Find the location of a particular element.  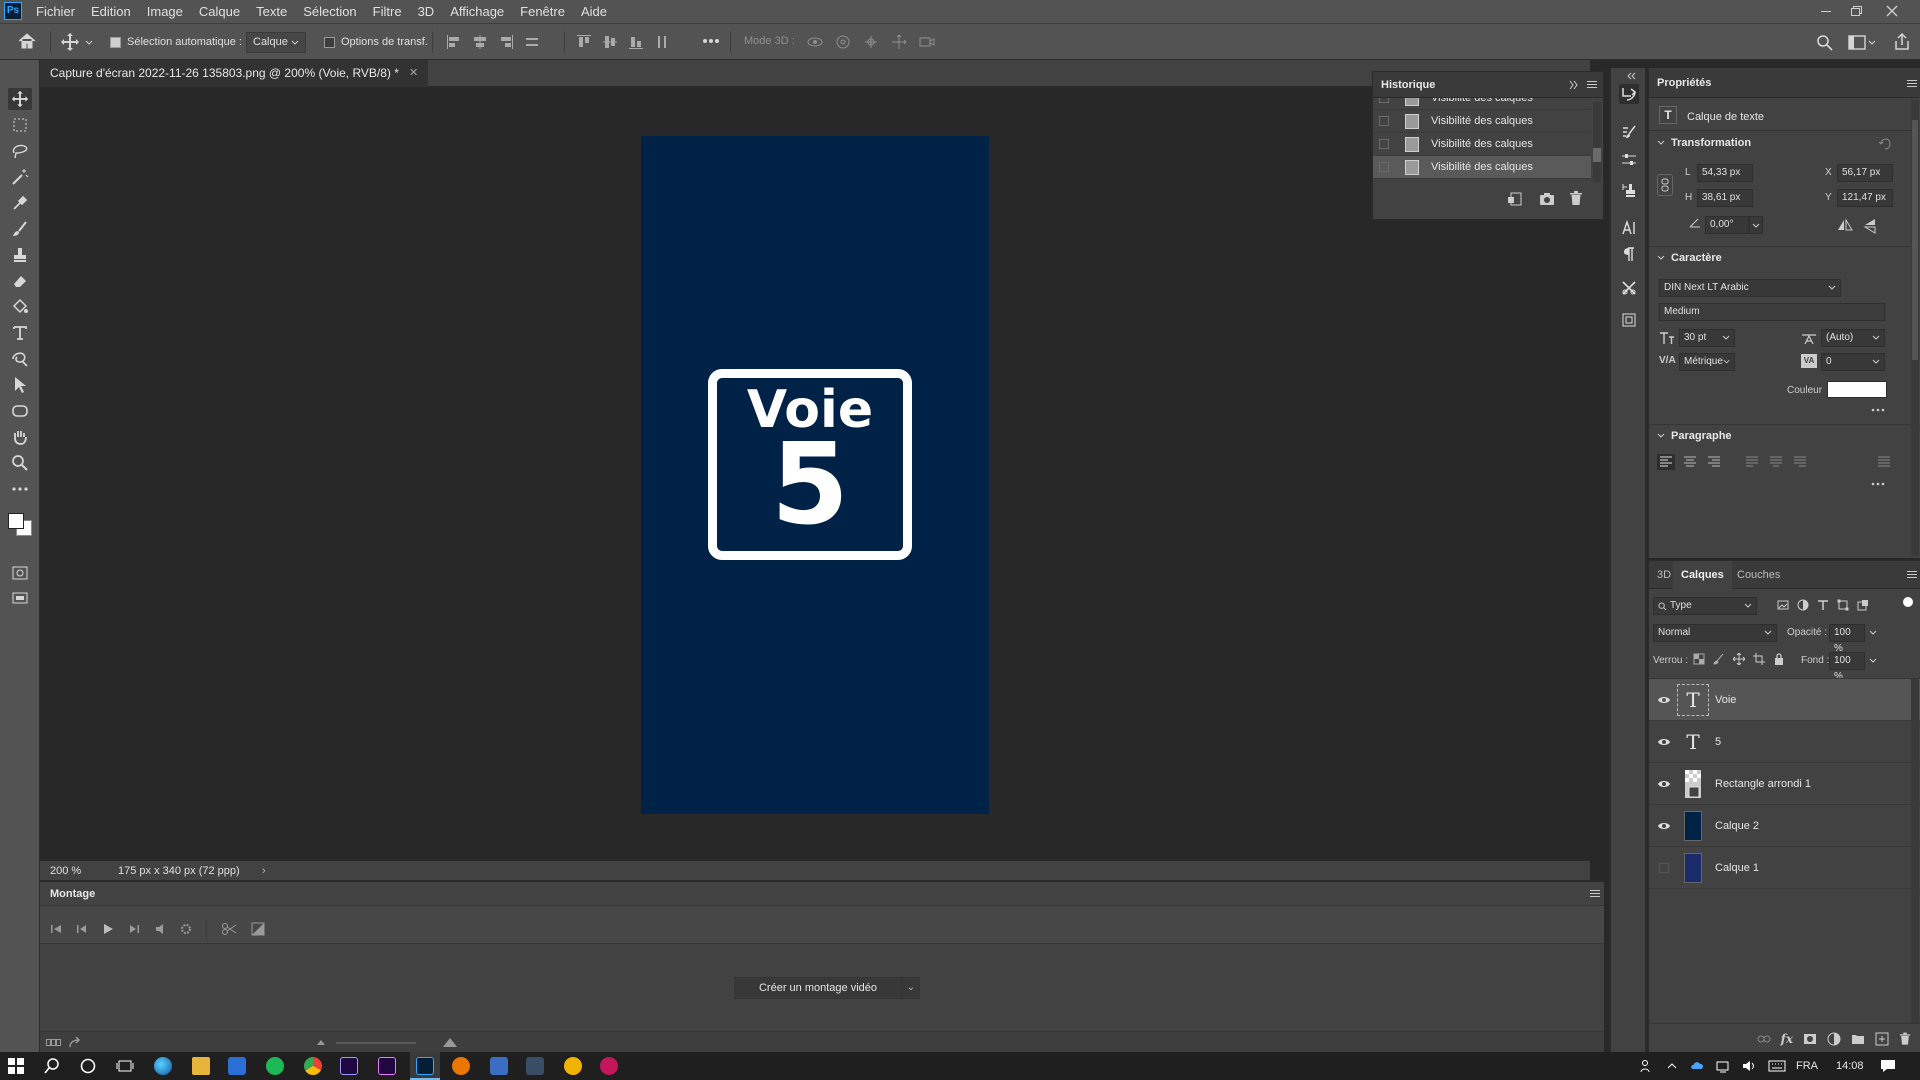

after-effects-icon is located at coordinates (349, 1066).